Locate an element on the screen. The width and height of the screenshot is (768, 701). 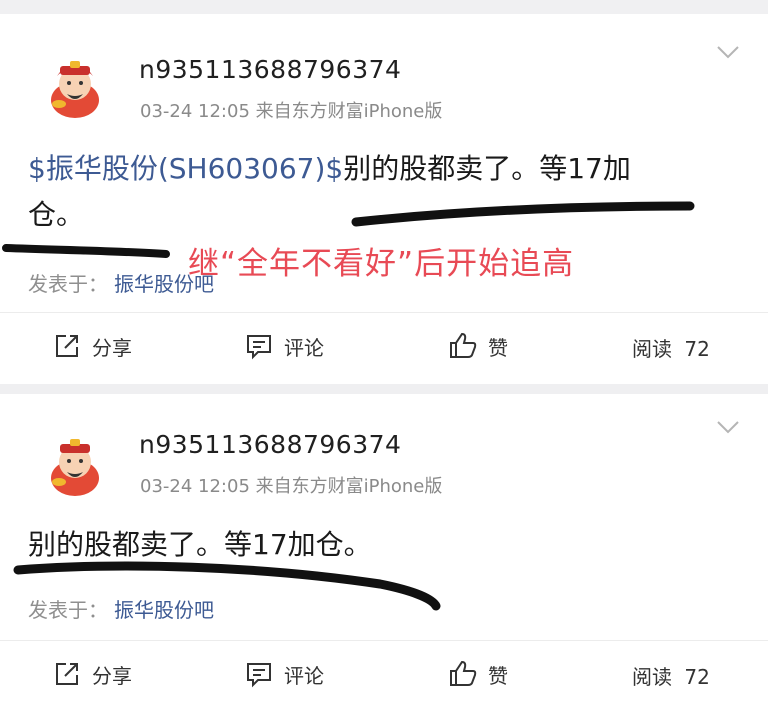
post-text-line2: 仓。 is located at coordinates (56, 214).